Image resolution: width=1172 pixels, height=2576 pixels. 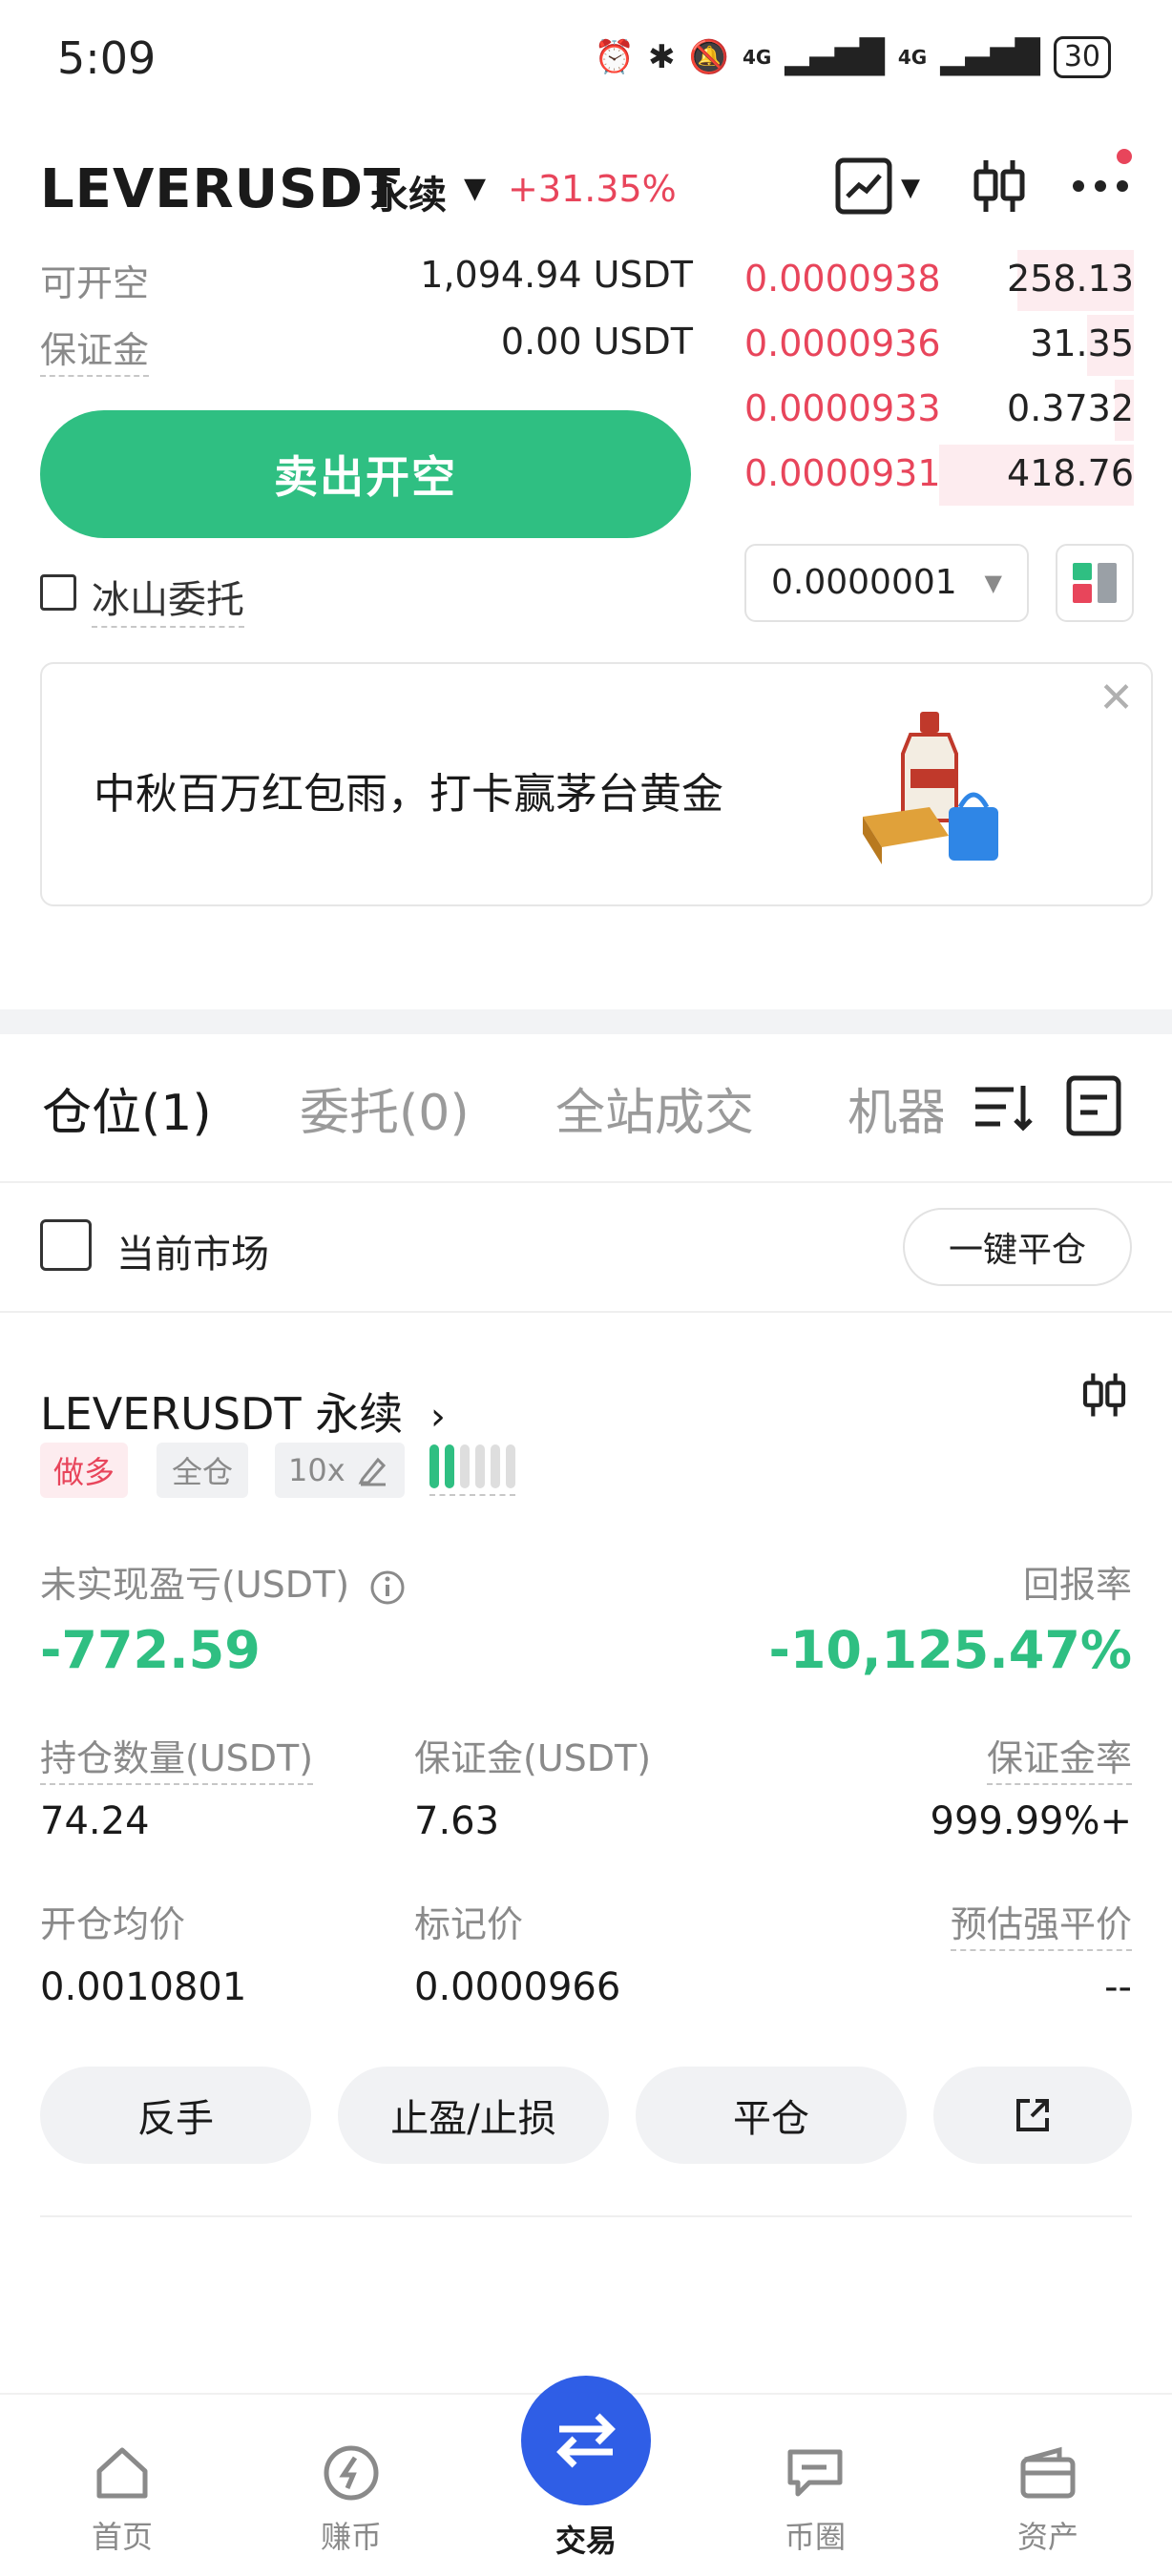 What do you see at coordinates (592, 189) in the screenshot?
I see `price-change: +31.35%` at bounding box center [592, 189].